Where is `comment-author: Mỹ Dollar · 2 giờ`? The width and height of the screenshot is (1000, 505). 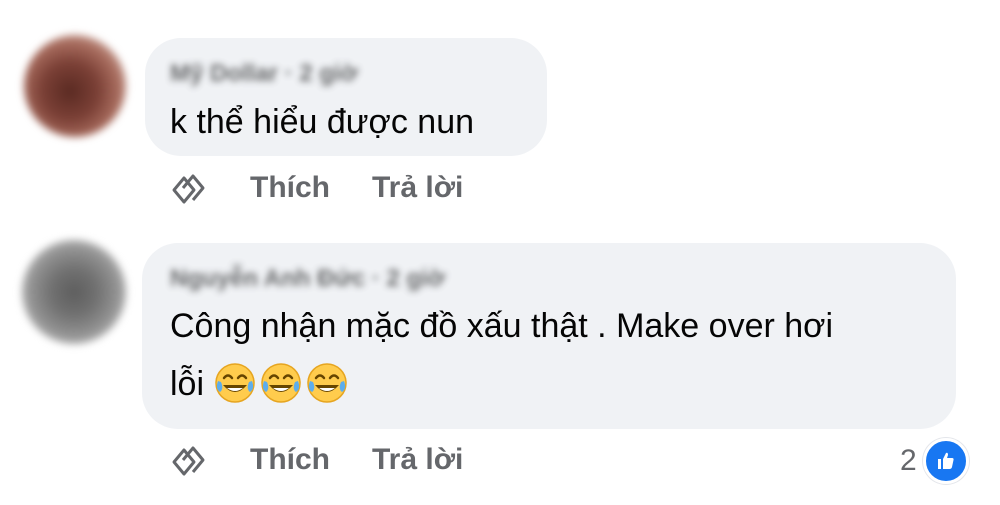
comment-author: Mỹ Dollar · 2 giờ is located at coordinates (264, 74).